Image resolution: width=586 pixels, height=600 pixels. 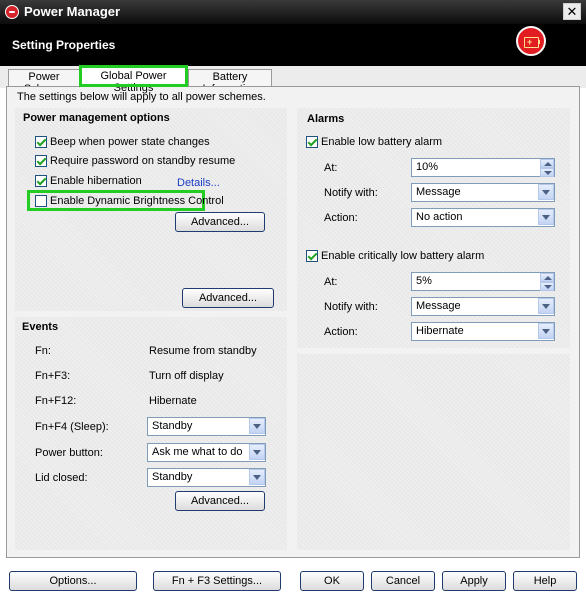 I want to click on critical-action-select: Hibernate, so click(x=483, y=331).